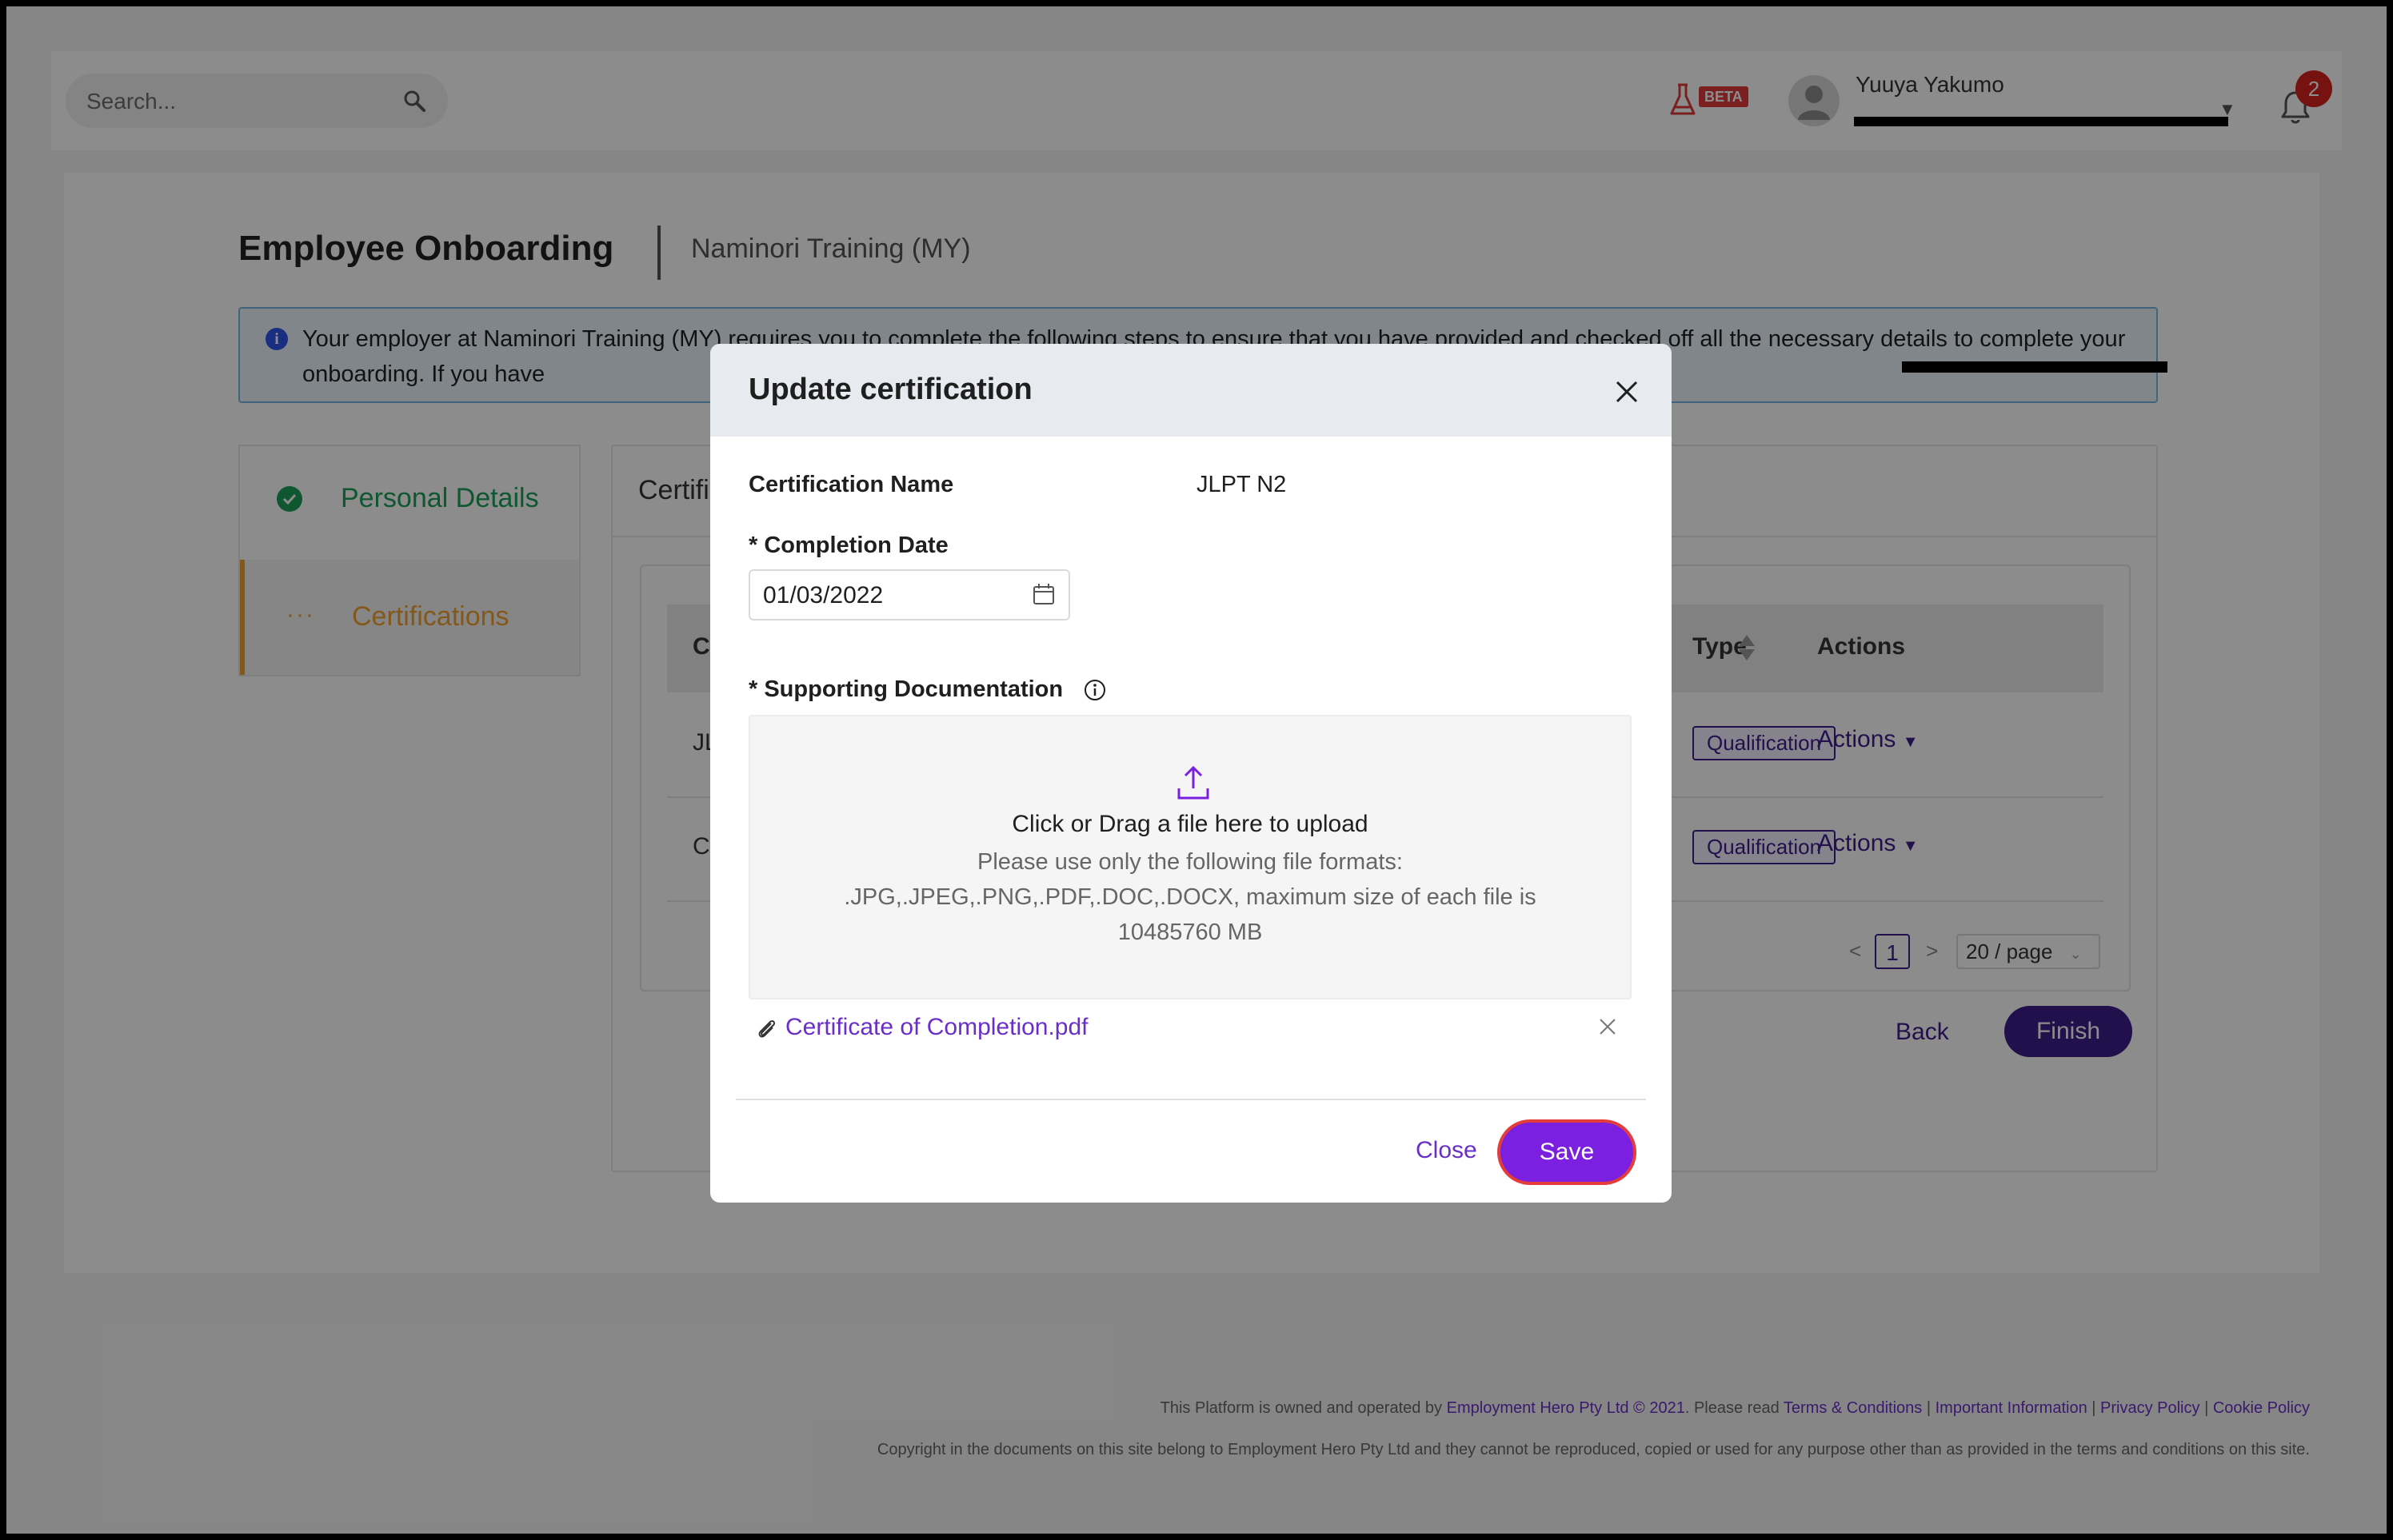  What do you see at coordinates (1607, 1026) in the screenshot?
I see `remove-file-icon` at bounding box center [1607, 1026].